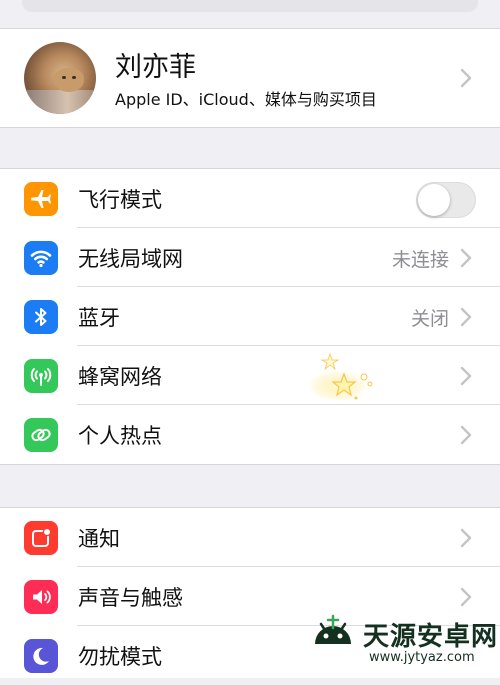  What do you see at coordinates (41, 376) in the screenshot?
I see `cellular-icon` at bounding box center [41, 376].